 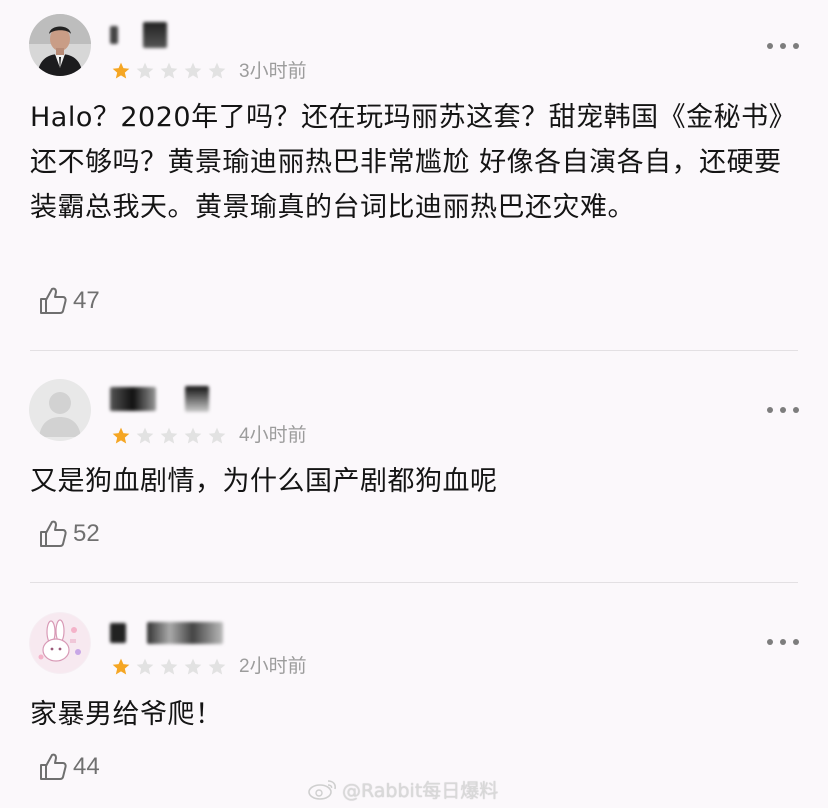 I want to click on bunny-avatar-icon, so click(x=60, y=643).